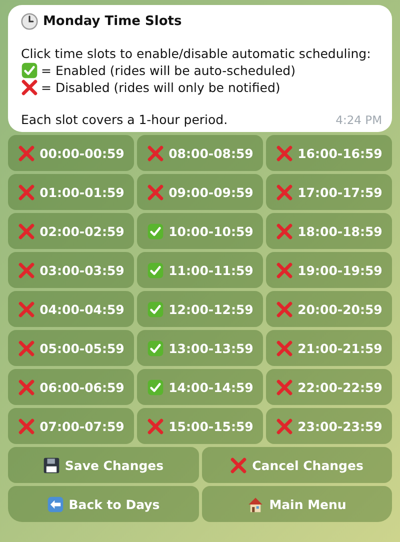 This screenshot has width=400, height=542. I want to click on message-text: Each slot covers a 1-hour period., so click(124, 120).